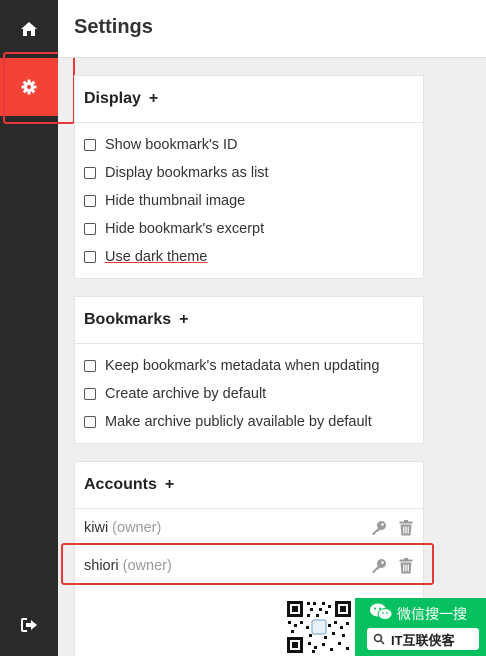 This screenshot has height=656, width=486. I want to click on qr-code, so click(319, 627).